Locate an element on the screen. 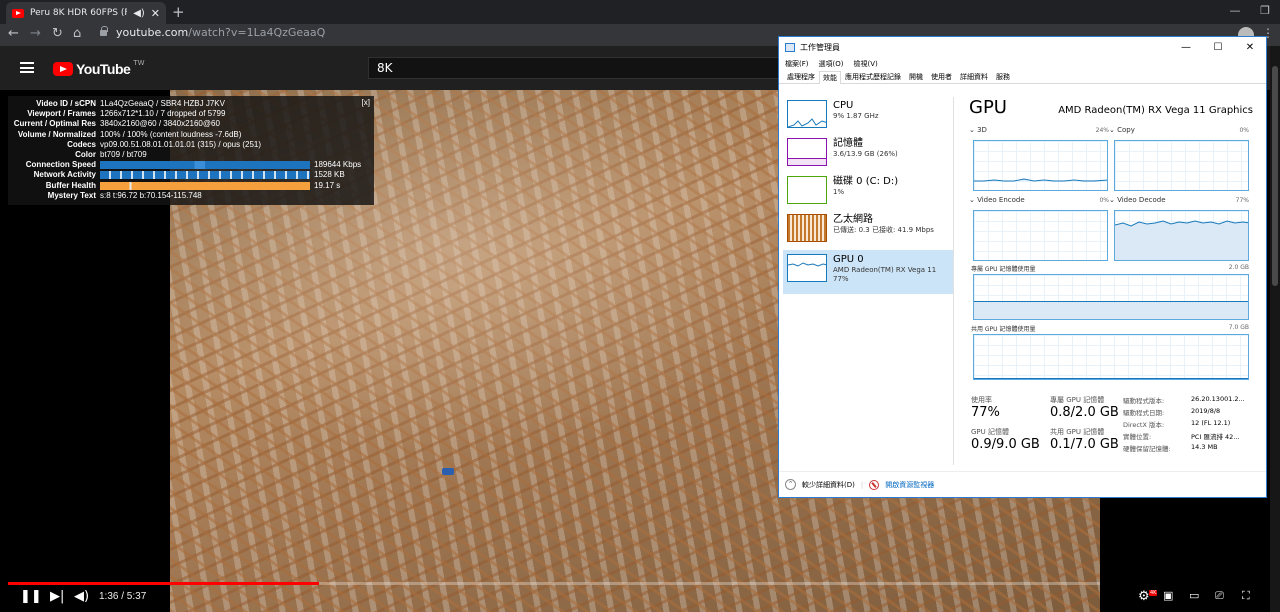 The width and height of the screenshot is (1280, 612). disk-thumbnail-graph is located at coordinates (807, 190).